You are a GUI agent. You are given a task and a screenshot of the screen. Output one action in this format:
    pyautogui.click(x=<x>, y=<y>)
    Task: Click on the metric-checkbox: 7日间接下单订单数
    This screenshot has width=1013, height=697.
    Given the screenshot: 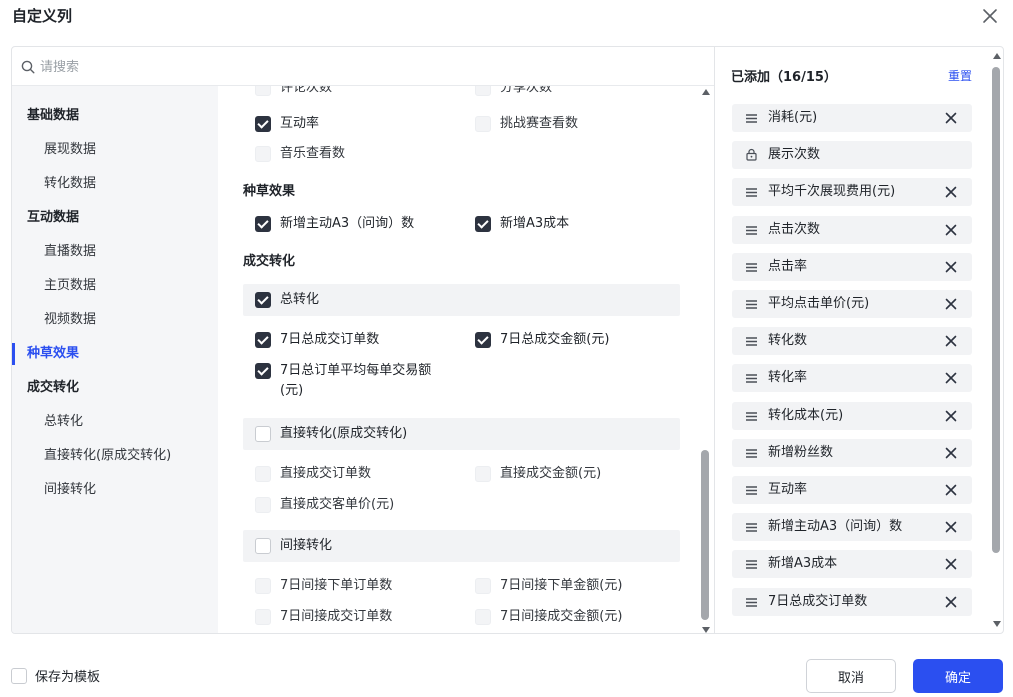 What is the action you would take?
    pyautogui.click(x=323, y=586)
    